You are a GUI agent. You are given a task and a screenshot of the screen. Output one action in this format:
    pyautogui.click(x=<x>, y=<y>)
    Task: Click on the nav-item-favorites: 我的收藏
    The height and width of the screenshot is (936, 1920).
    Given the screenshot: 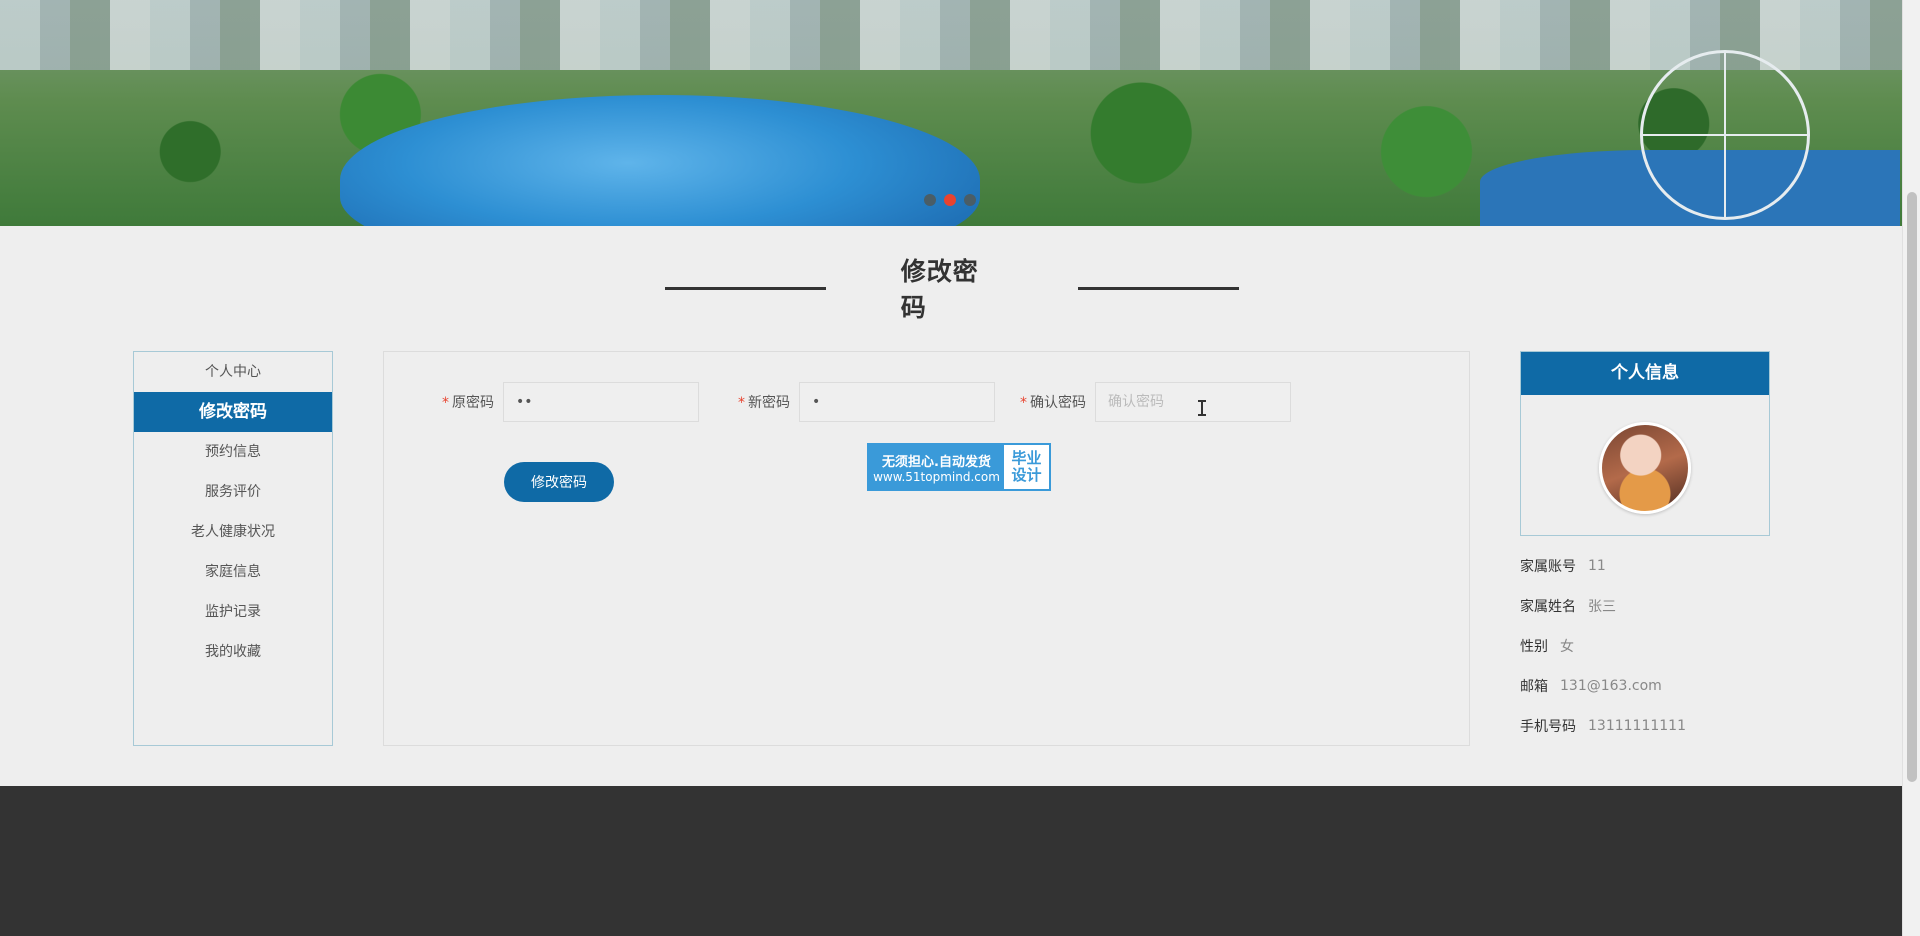 What is the action you would take?
    pyautogui.click(x=233, y=652)
    